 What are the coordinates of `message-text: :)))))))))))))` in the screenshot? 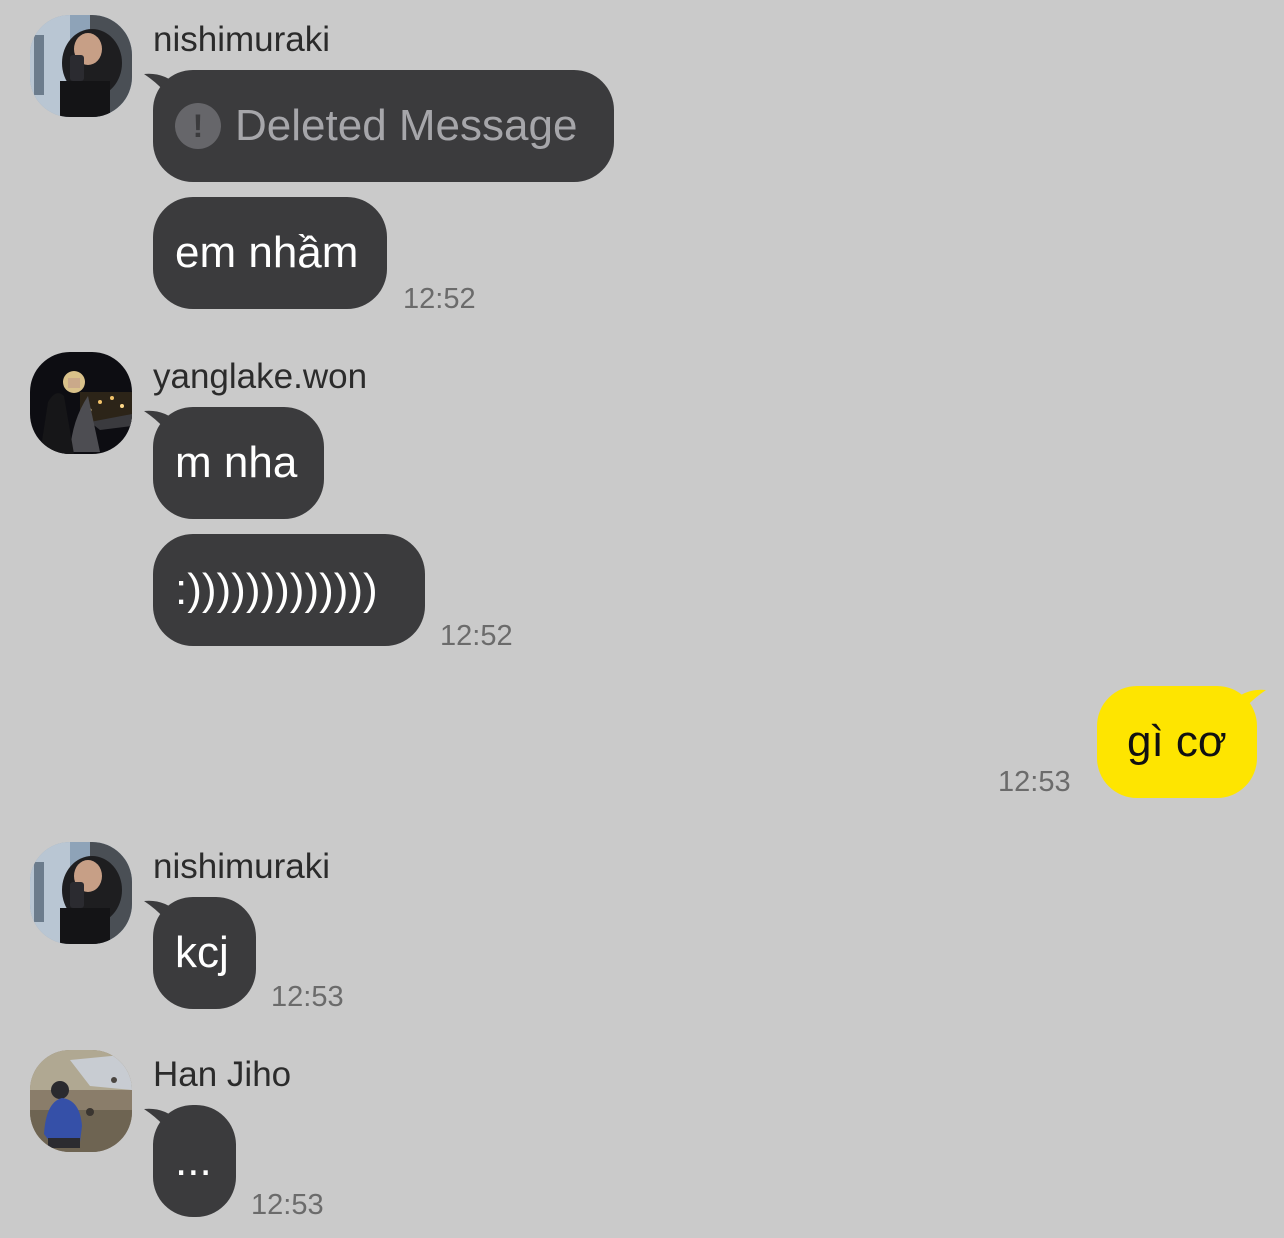 It's located at (276, 589).